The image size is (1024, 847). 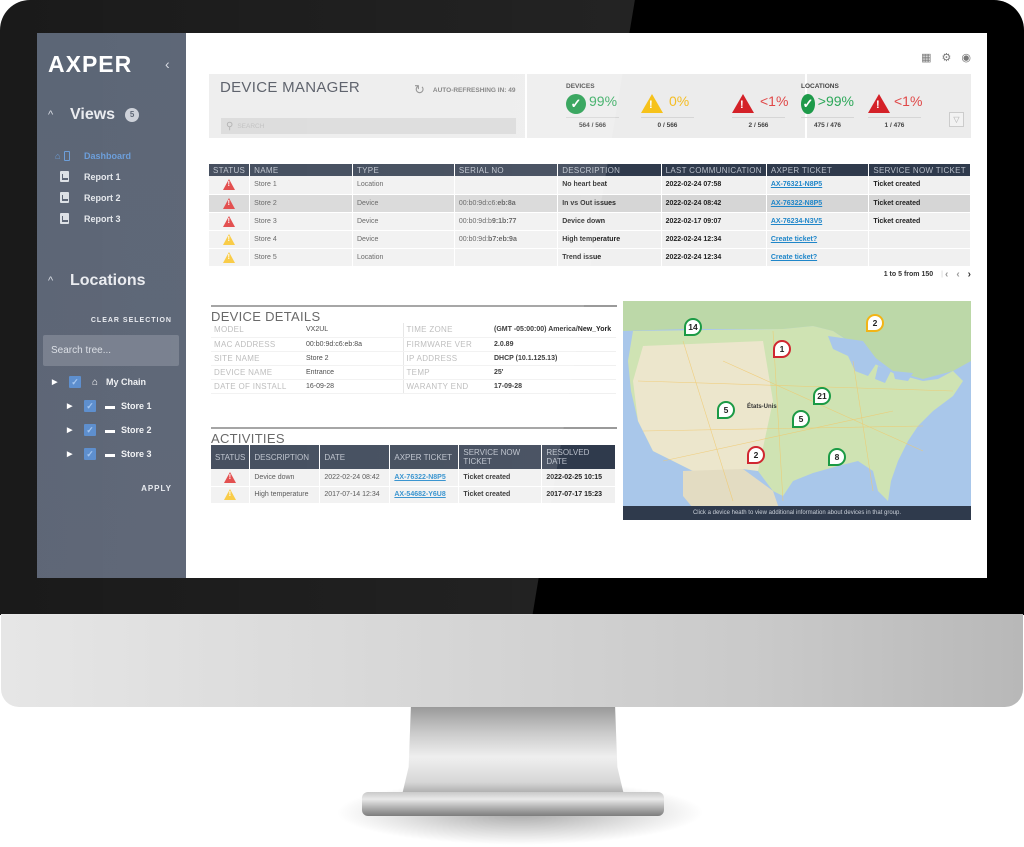 I want to click on sidebar-item-report-1: Report 1, so click(x=93, y=176).